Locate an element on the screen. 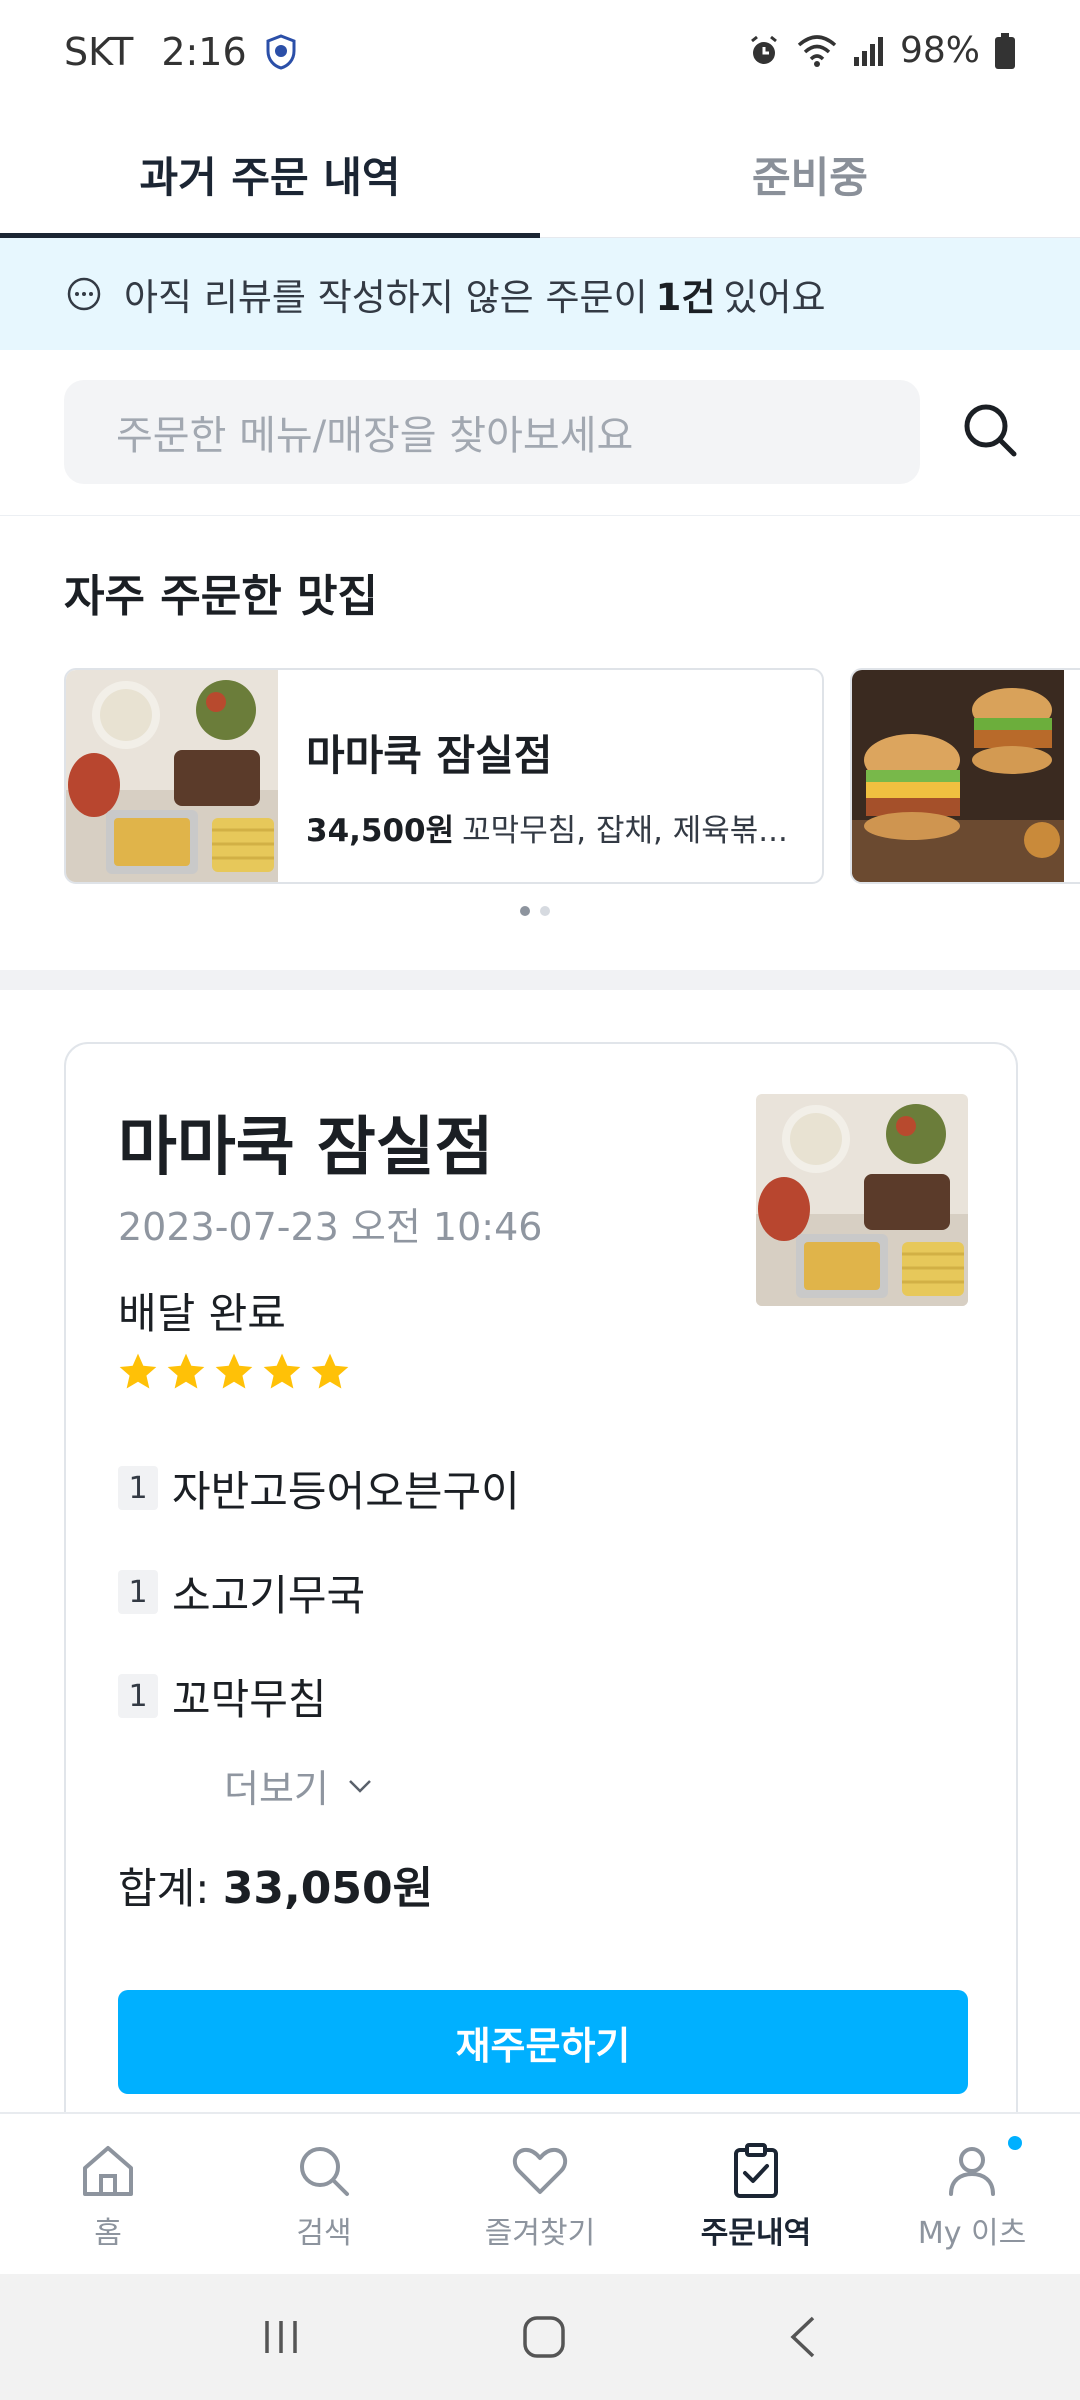  rating-stars is located at coordinates (234, 1372).